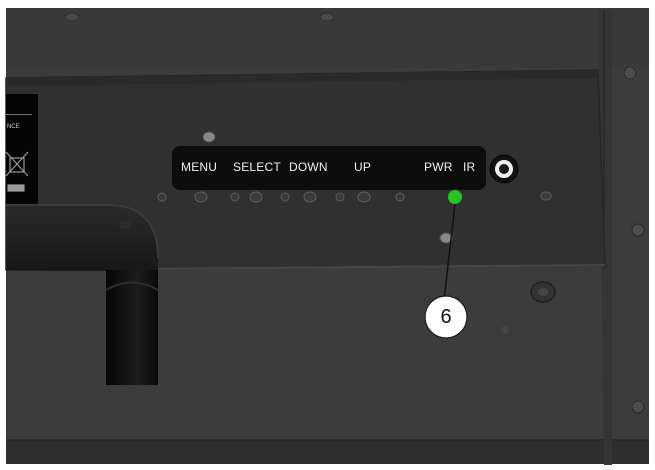 This screenshot has height=470, width=655. Describe the element at coordinates (257, 167) in the screenshot. I see `select-button-label: SELECT` at that location.